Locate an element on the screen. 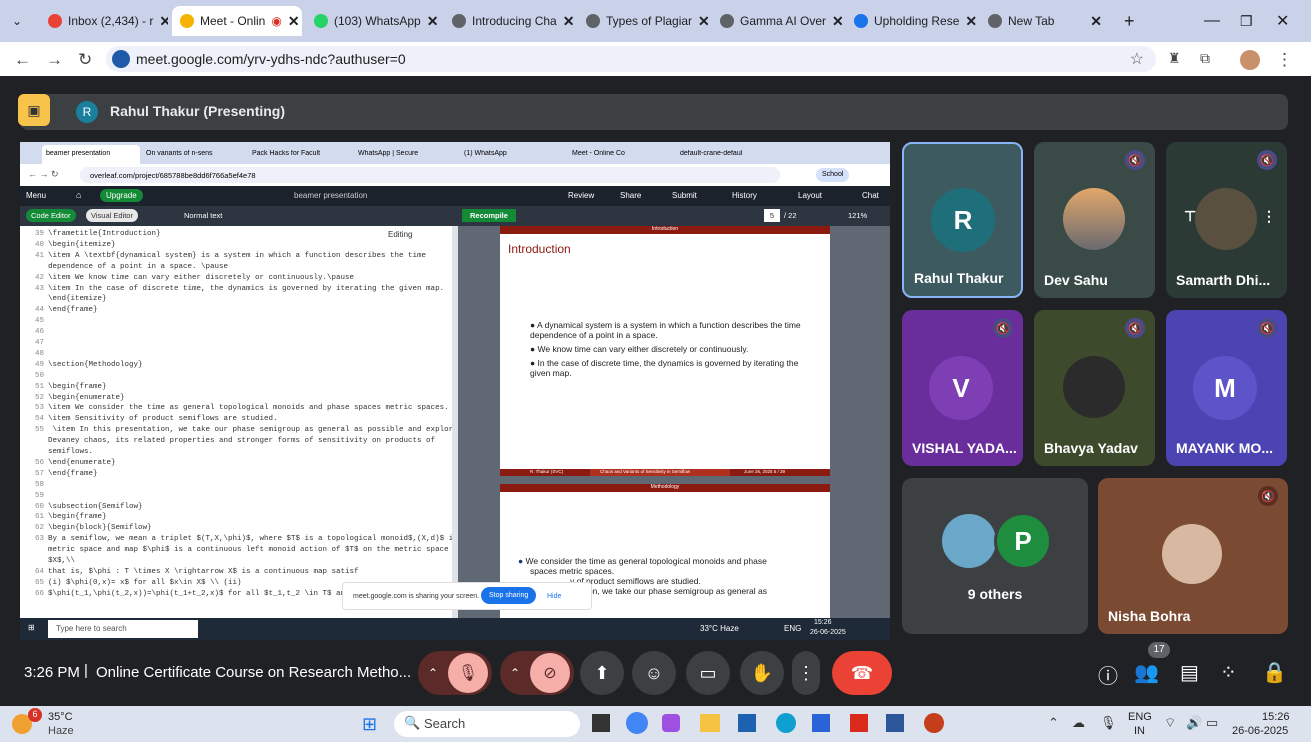 The image size is (1311, 742). upgrade-button: Upgrade is located at coordinates (121, 195).